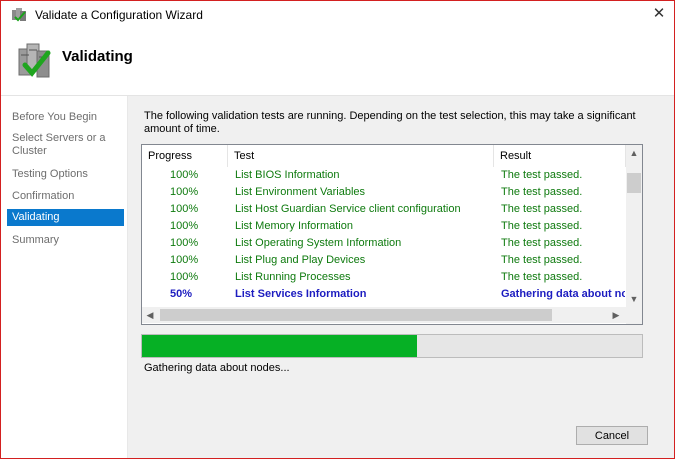 The image size is (675, 459). What do you see at coordinates (634, 226) in the screenshot?
I see `vertical-scrollbar: ▲ ▼` at bounding box center [634, 226].